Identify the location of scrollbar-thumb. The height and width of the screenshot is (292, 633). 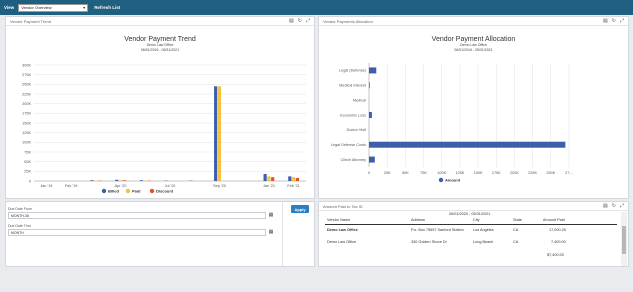
(624, 240).